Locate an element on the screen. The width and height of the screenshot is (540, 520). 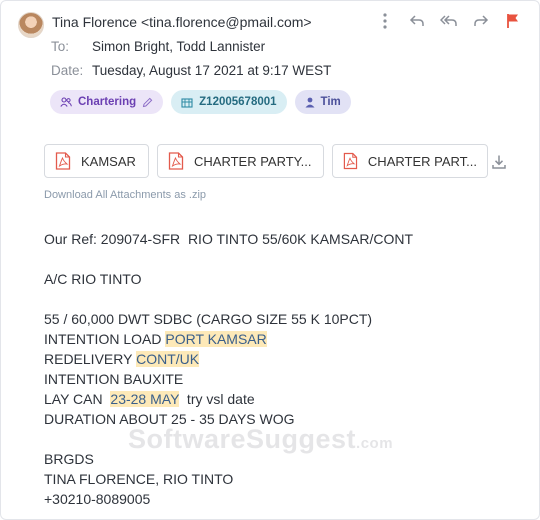
tag-label: Z12005678001 is located at coordinates (238, 102).